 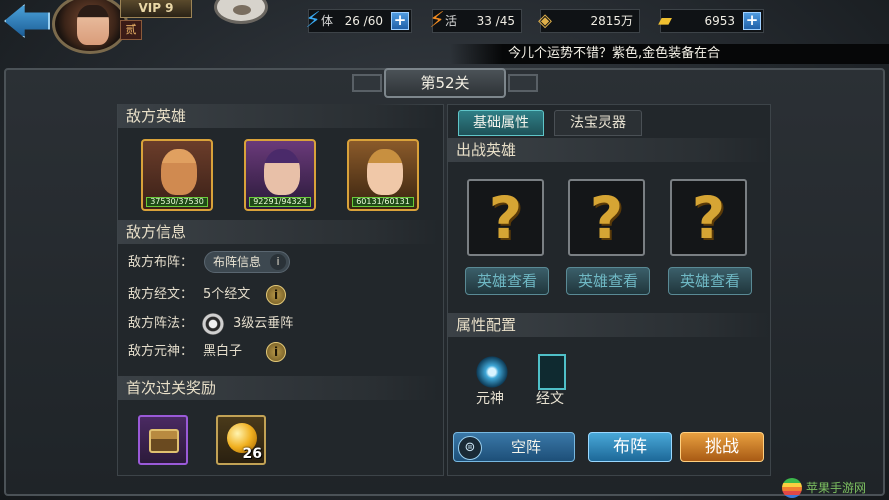 I want to click on enemy-hero-card: 92291/94324, so click(x=280, y=175).